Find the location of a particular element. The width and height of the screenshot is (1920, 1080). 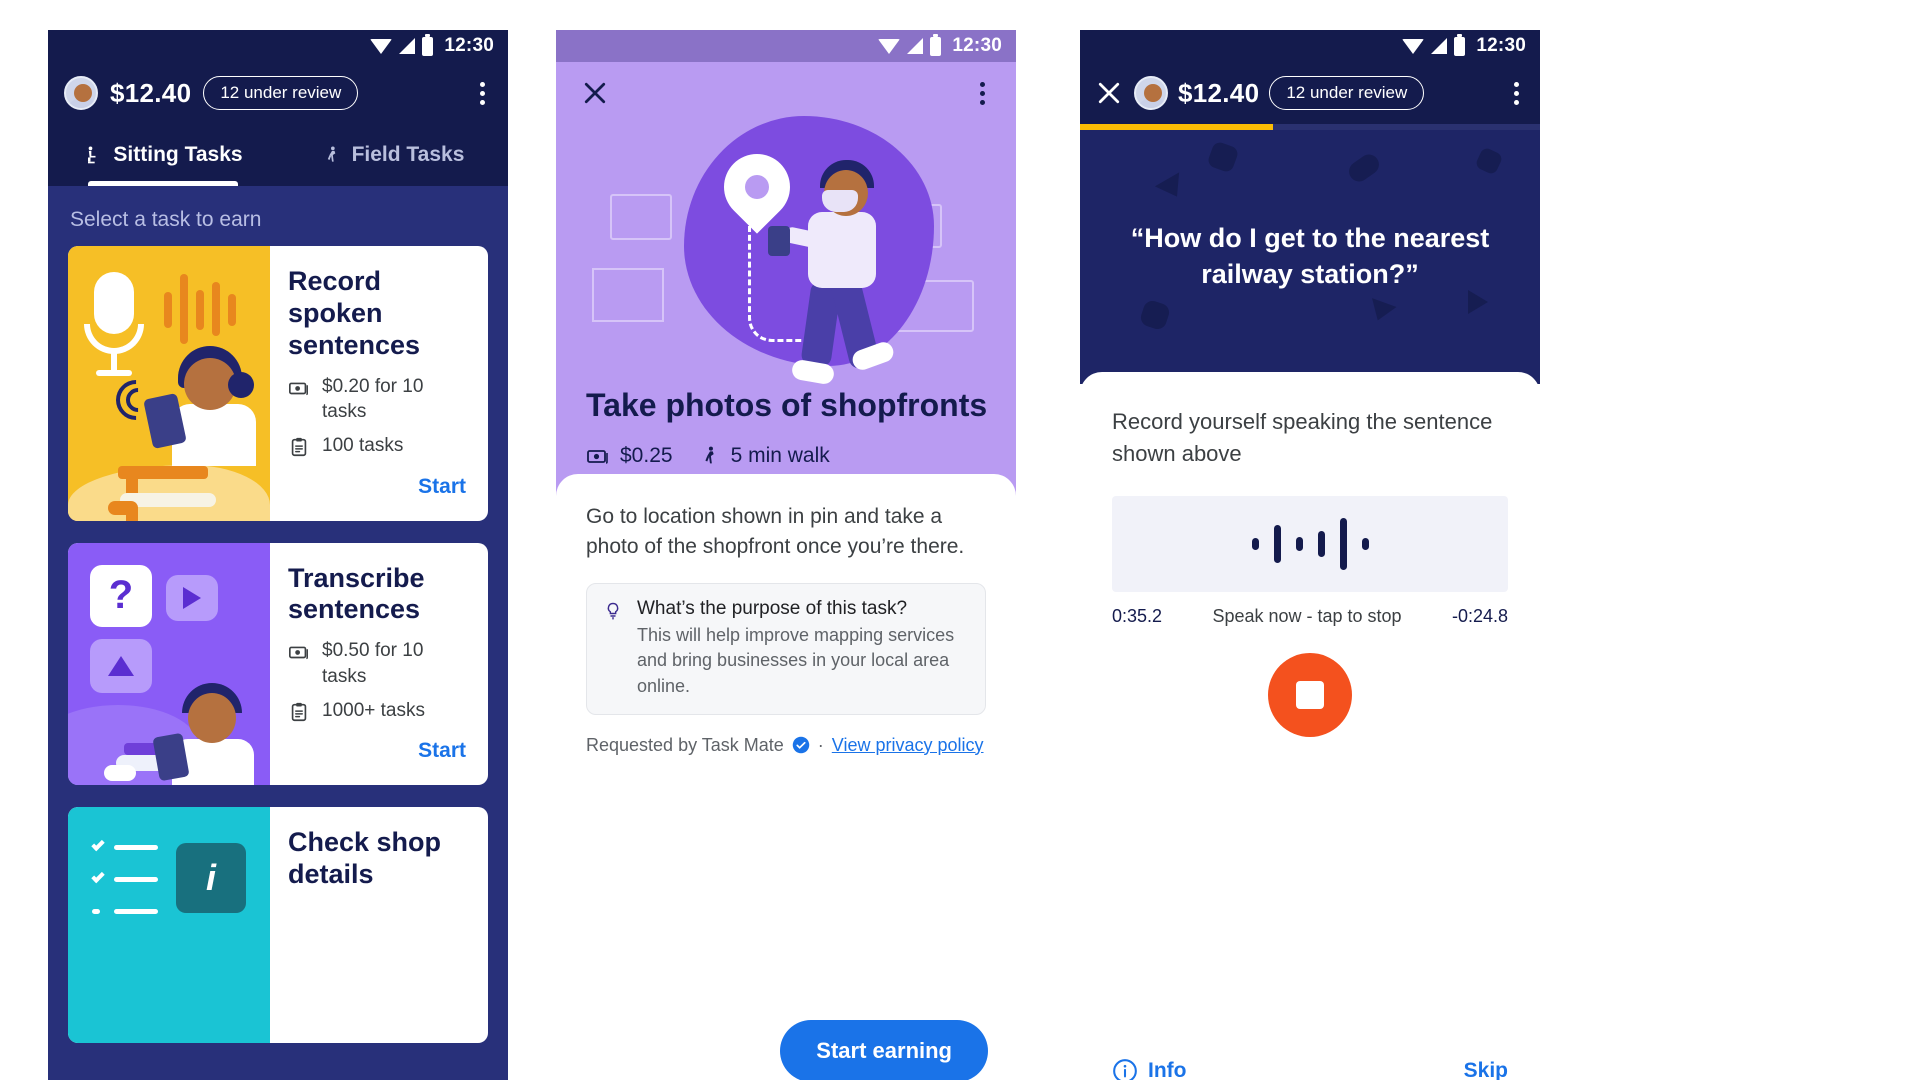

task-detail-walk: 5 min walk is located at coordinates (780, 455).